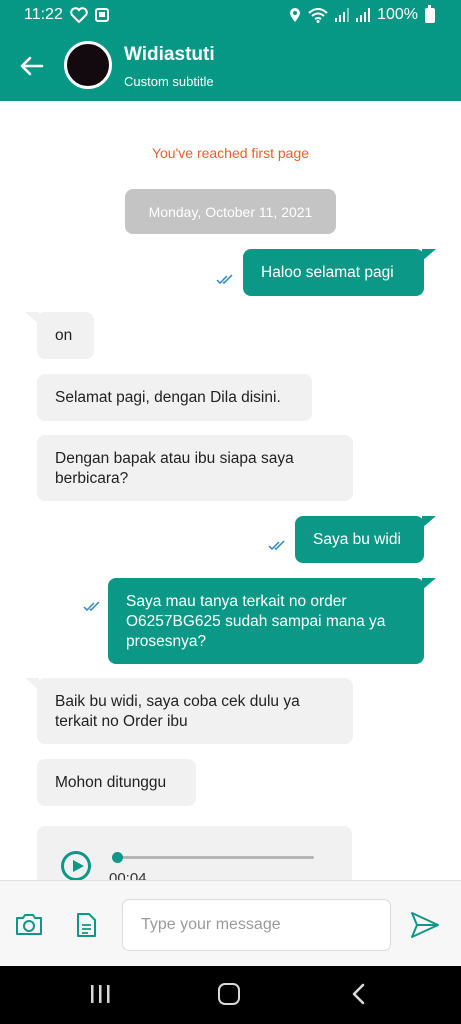  I want to click on message-notification-icon, so click(101, 15).